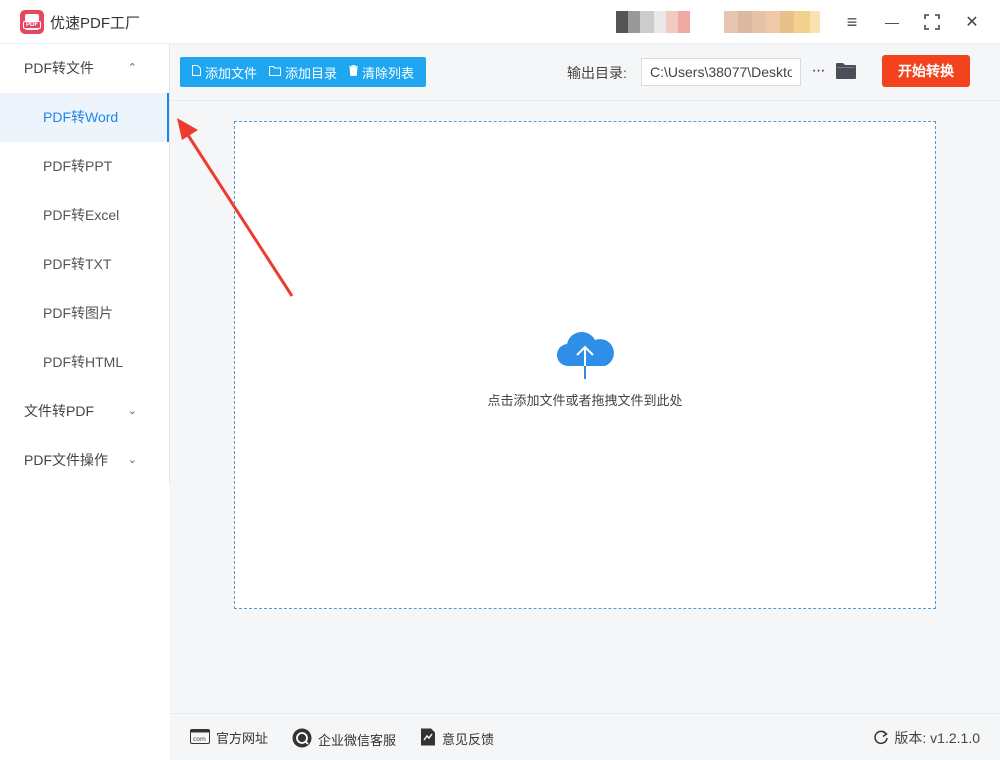 Image resolution: width=1000 pixels, height=760 pixels. What do you see at coordinates (772, 22) in the screenshot?
I see `user-name-blurred` at bounding box center [772, 22].